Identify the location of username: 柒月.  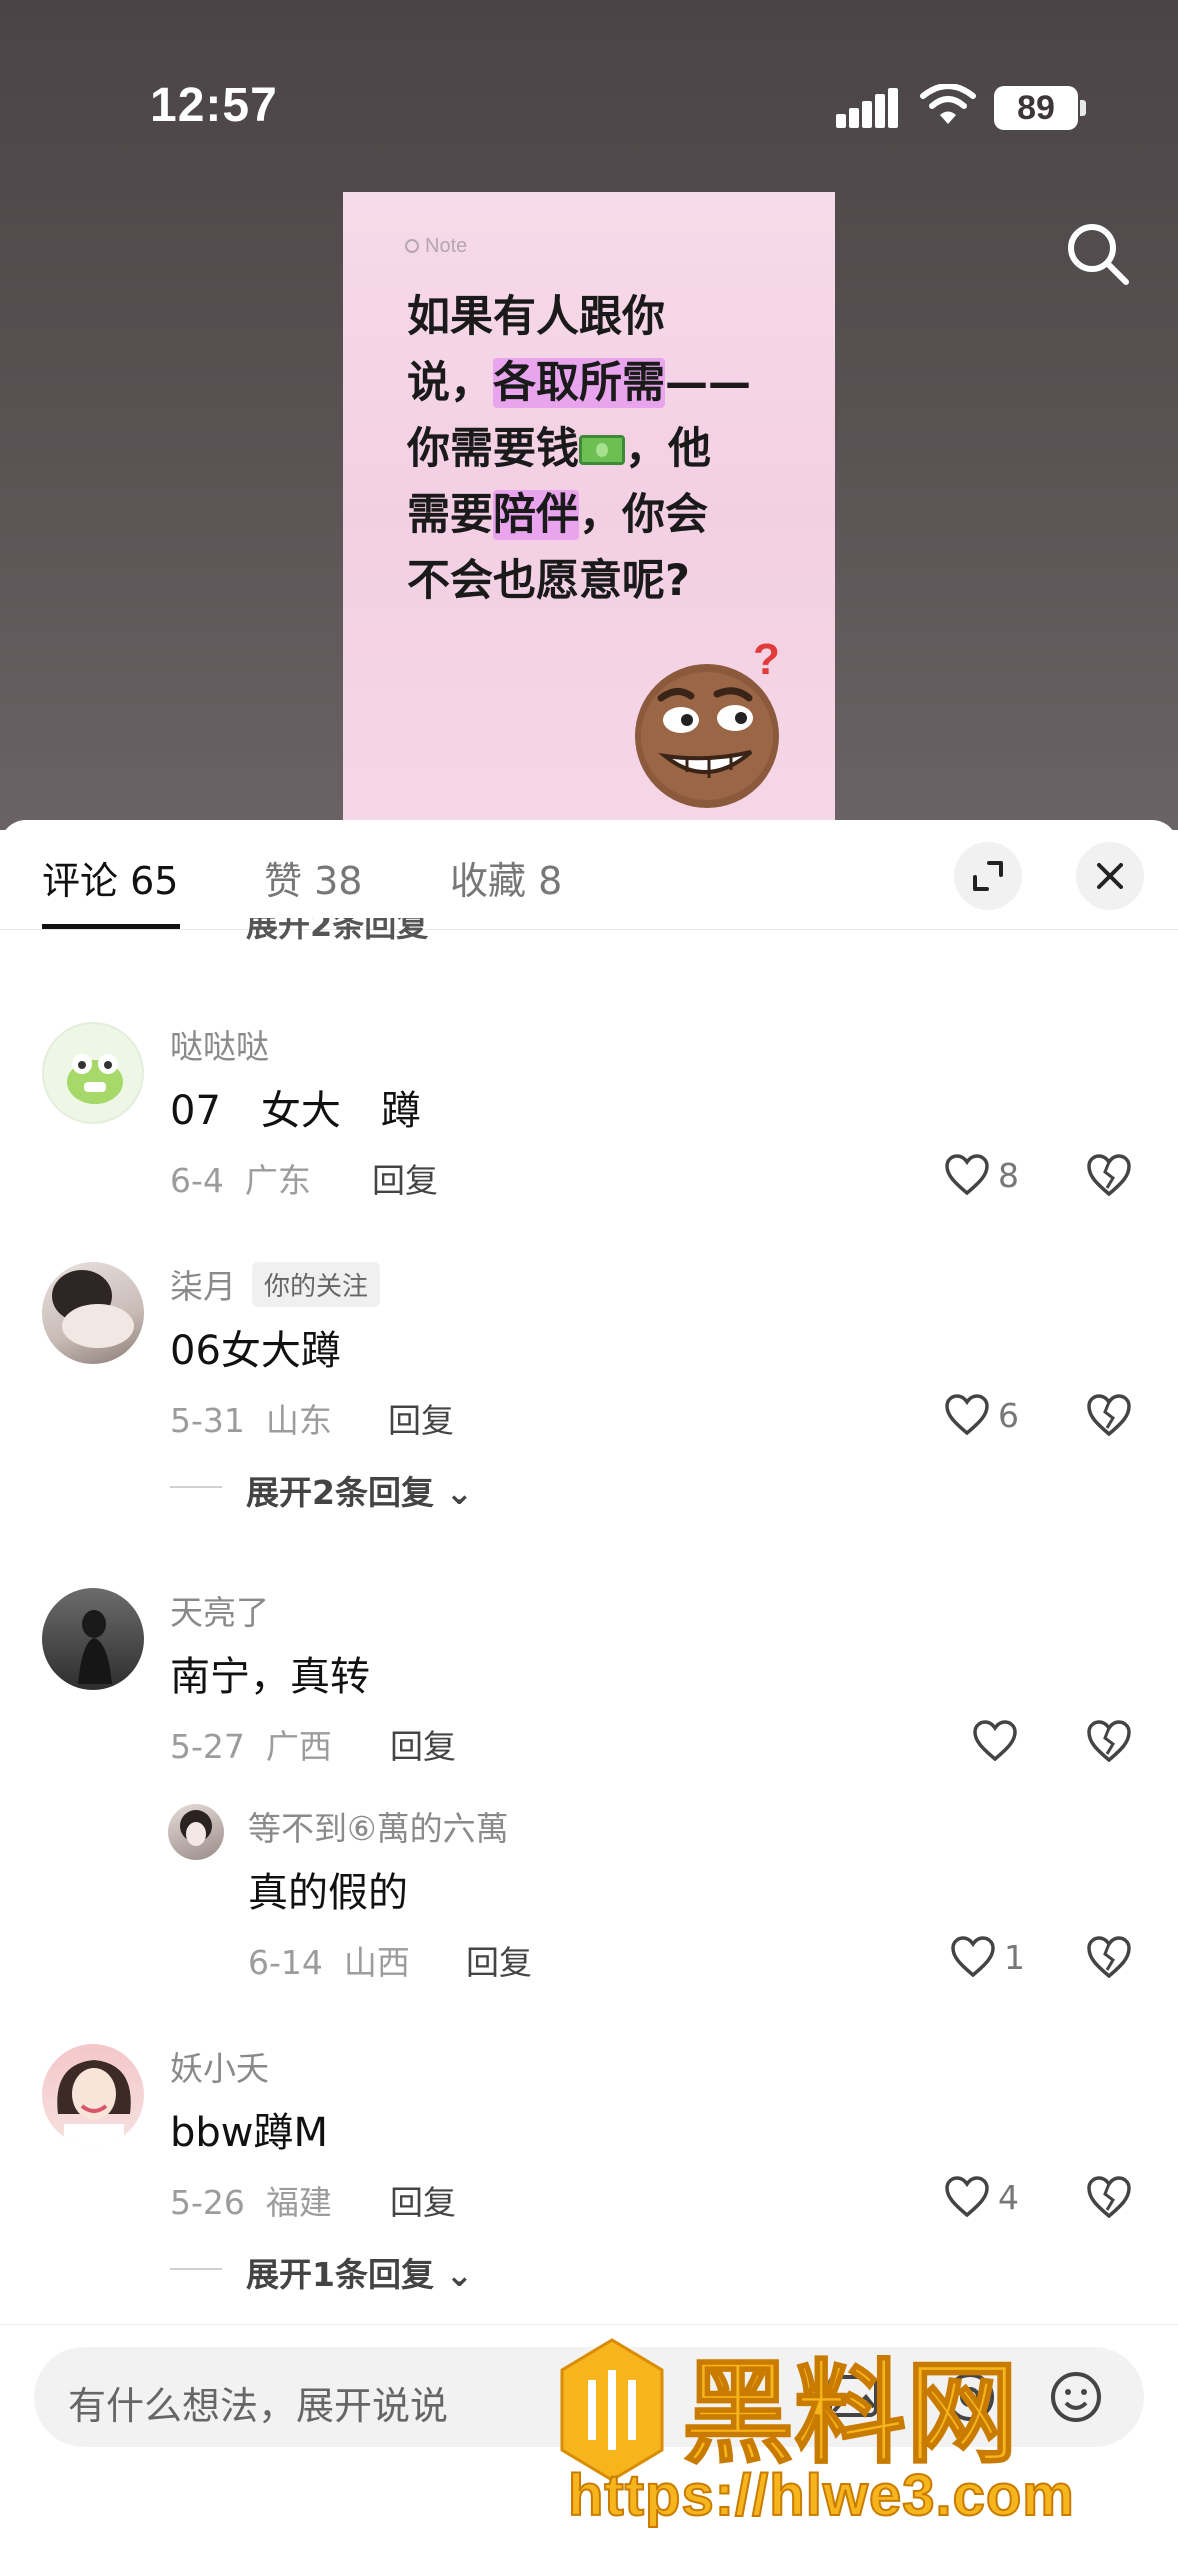
(203, 1284).